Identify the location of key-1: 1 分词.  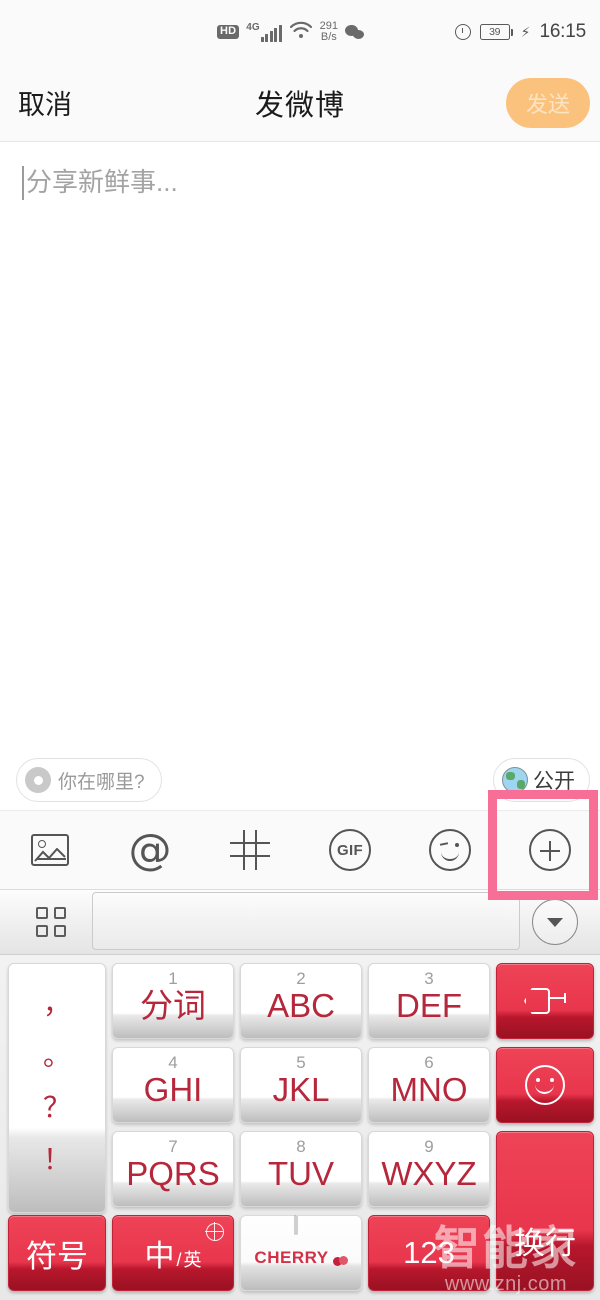
(173, 1001).